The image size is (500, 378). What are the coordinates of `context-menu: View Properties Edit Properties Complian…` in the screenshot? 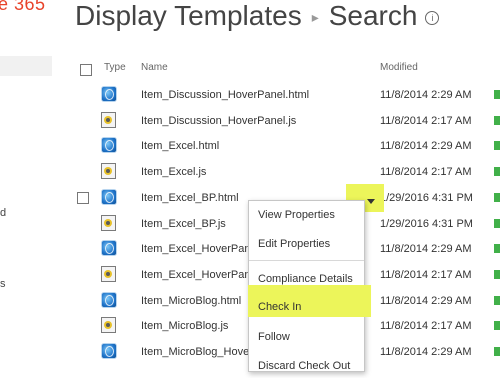 It's located at (309, 286).